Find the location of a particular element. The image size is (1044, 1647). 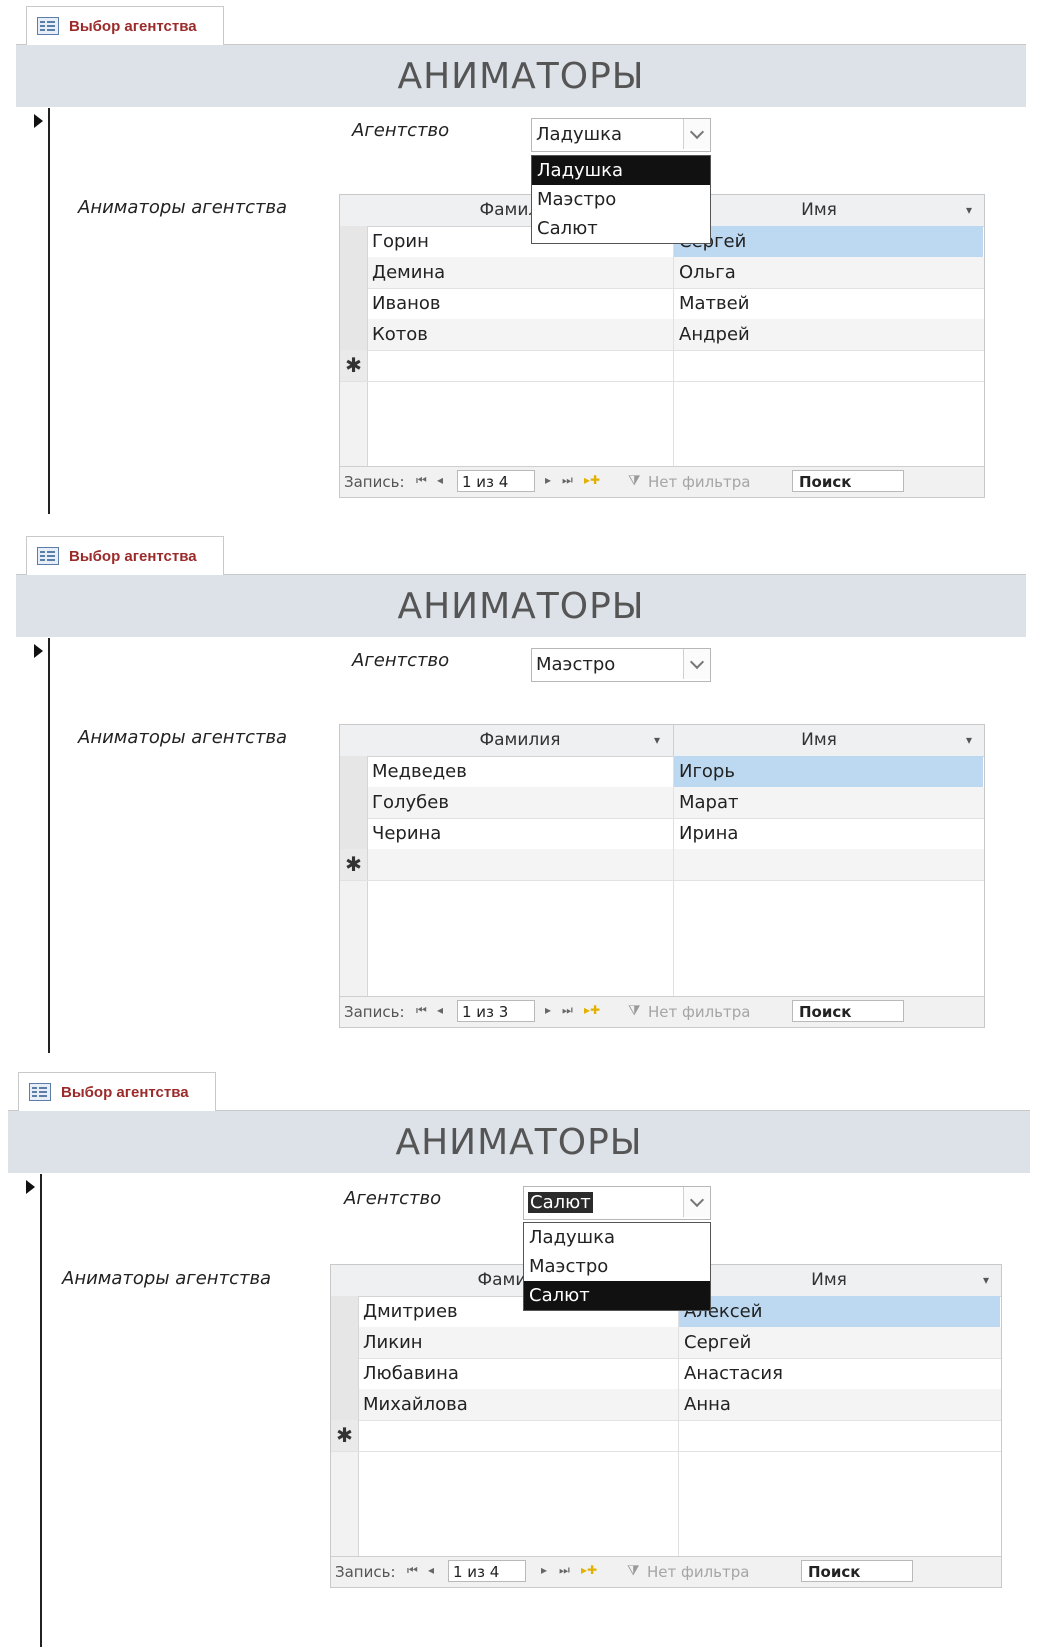

table-row: Иванов Матвей is located at coordinates (662, 304).